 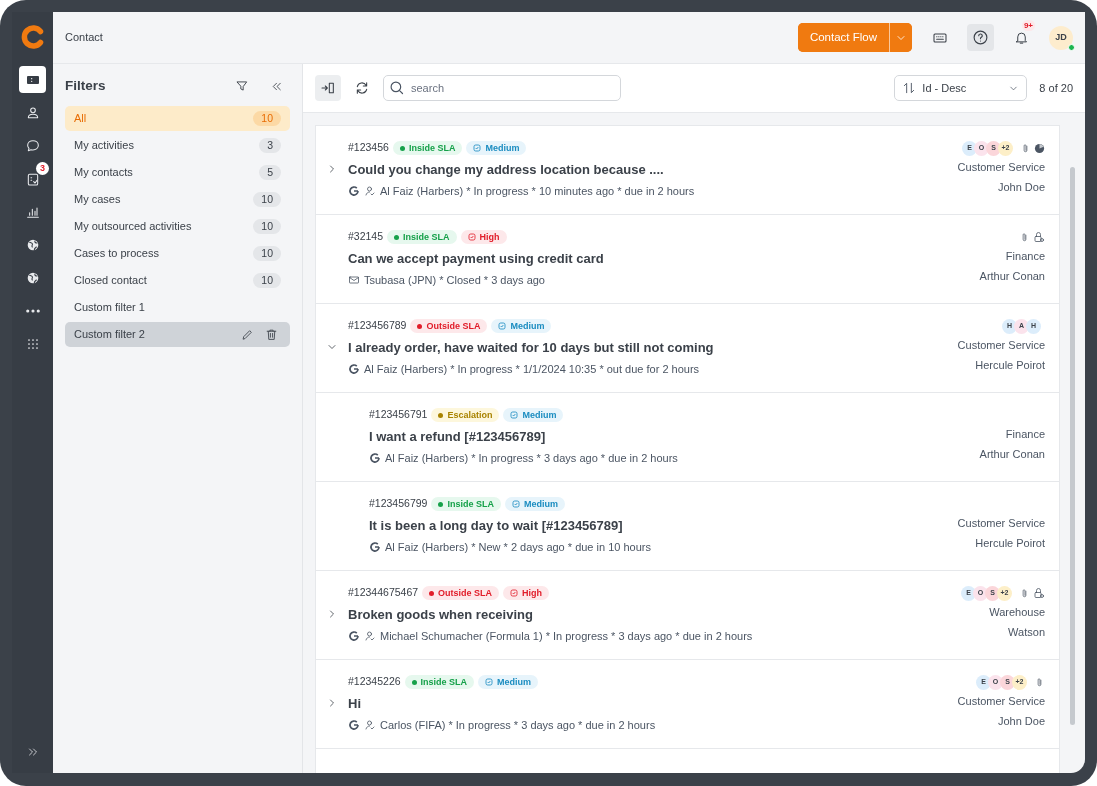 What do you see at coordinates (674, 437) in the screenshot?
I see `case-title: I want a refund [#123456789]` at bounding box center [674, 437].